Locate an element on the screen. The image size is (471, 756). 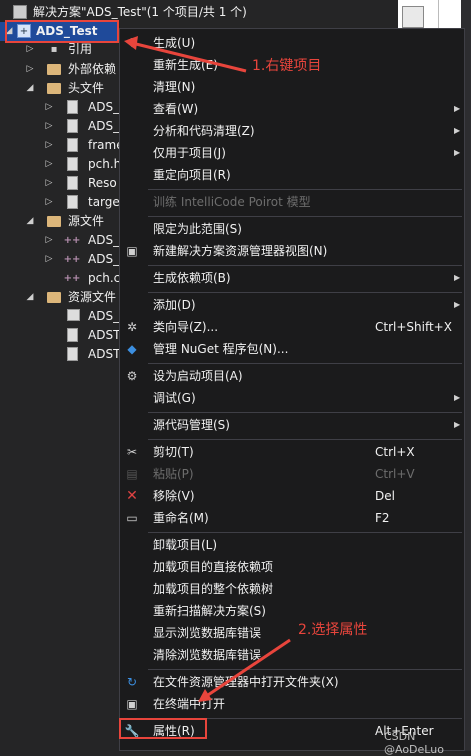
watermark: CSDN @AoDeLuo is located at coordinates (414, 743).